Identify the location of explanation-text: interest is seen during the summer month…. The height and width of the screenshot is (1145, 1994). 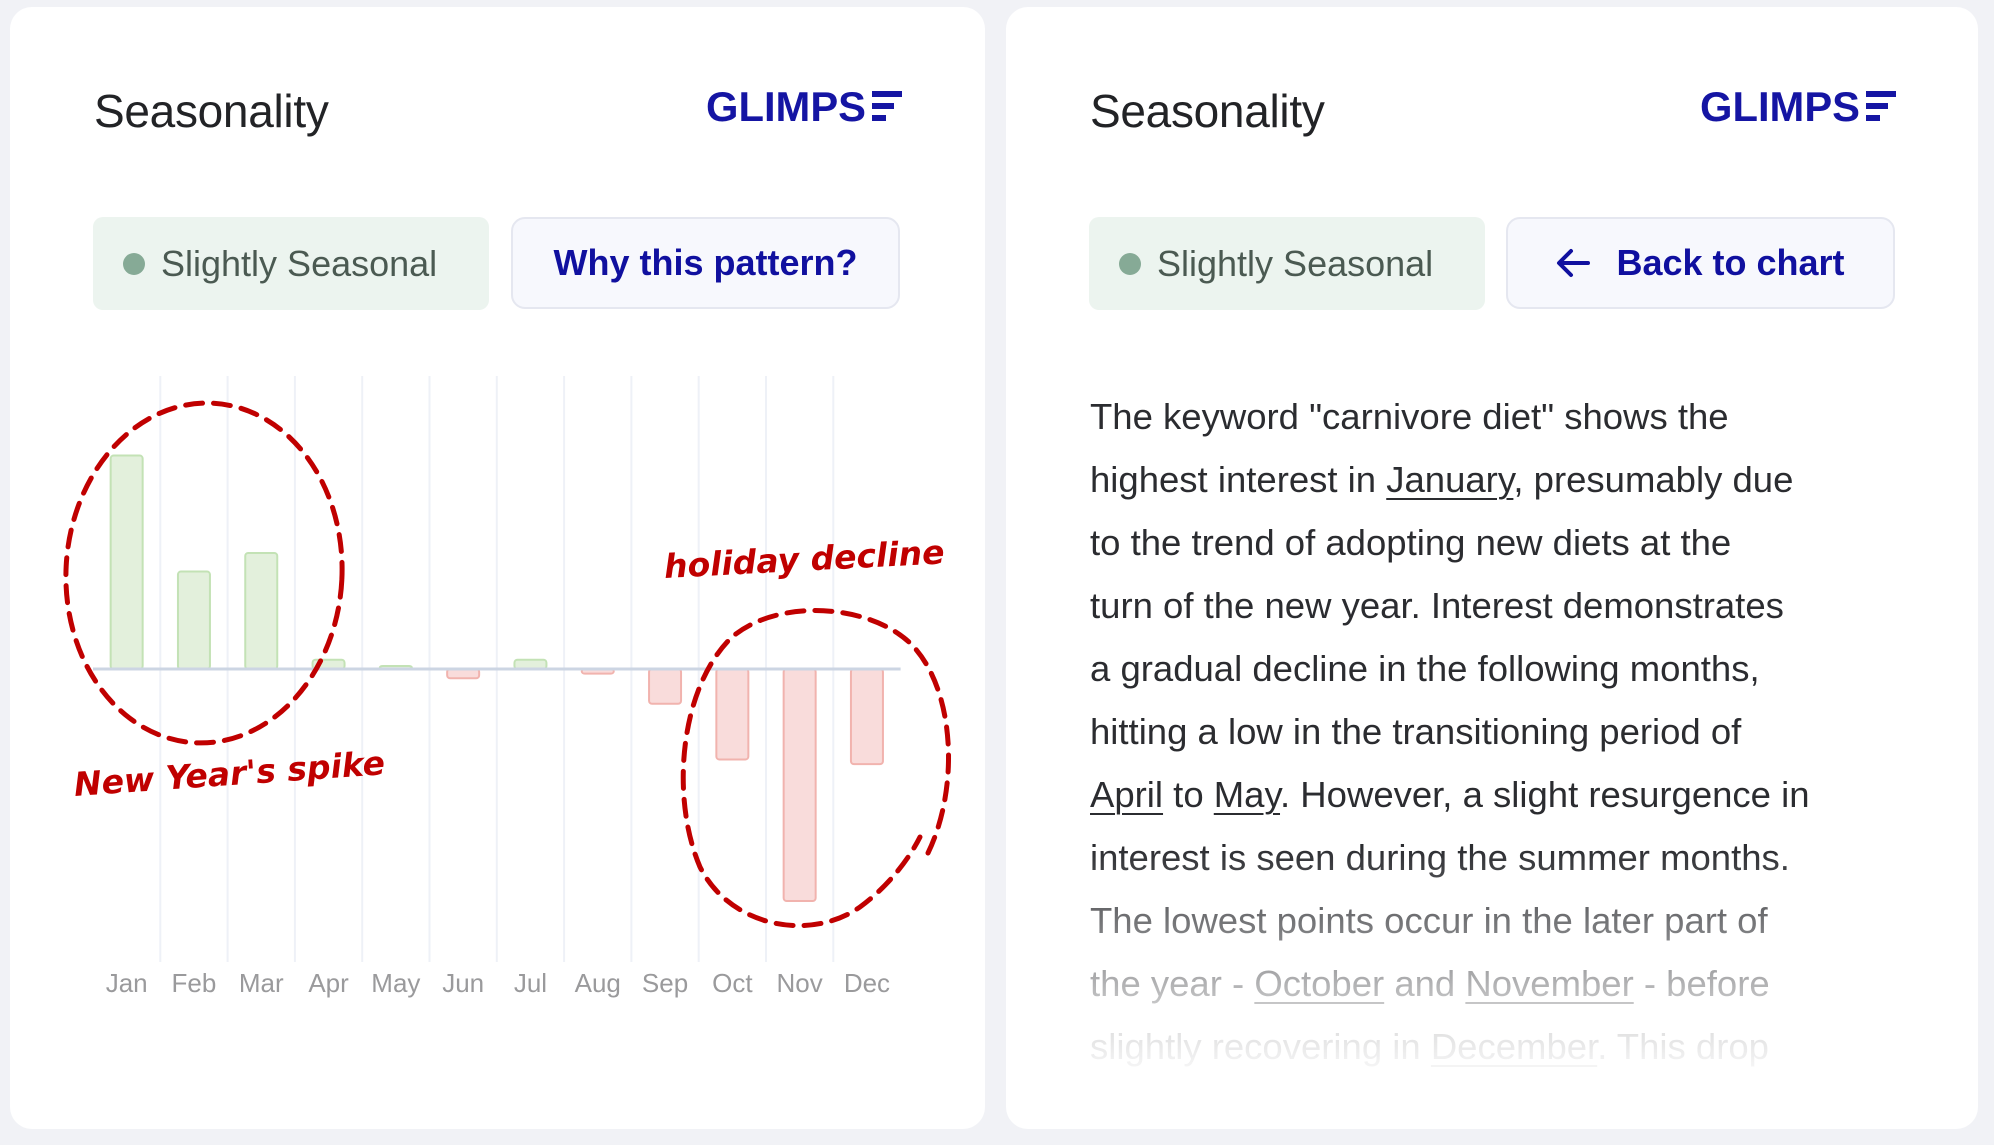
(1440, 857).